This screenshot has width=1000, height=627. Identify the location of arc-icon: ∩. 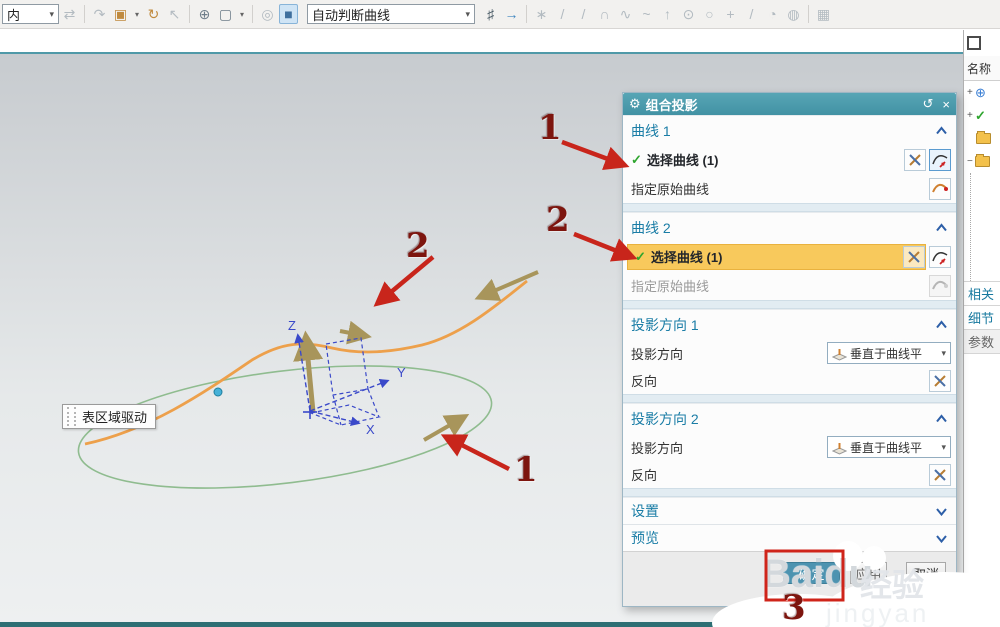
(604, 14).